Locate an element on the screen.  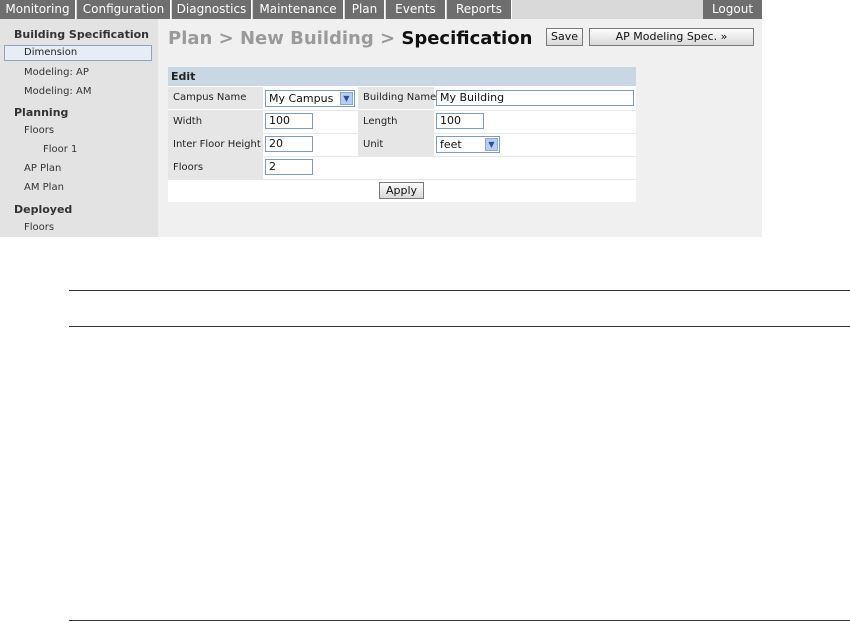
breadcrumb-new-building: New Building is located at coordinates (307, 38).